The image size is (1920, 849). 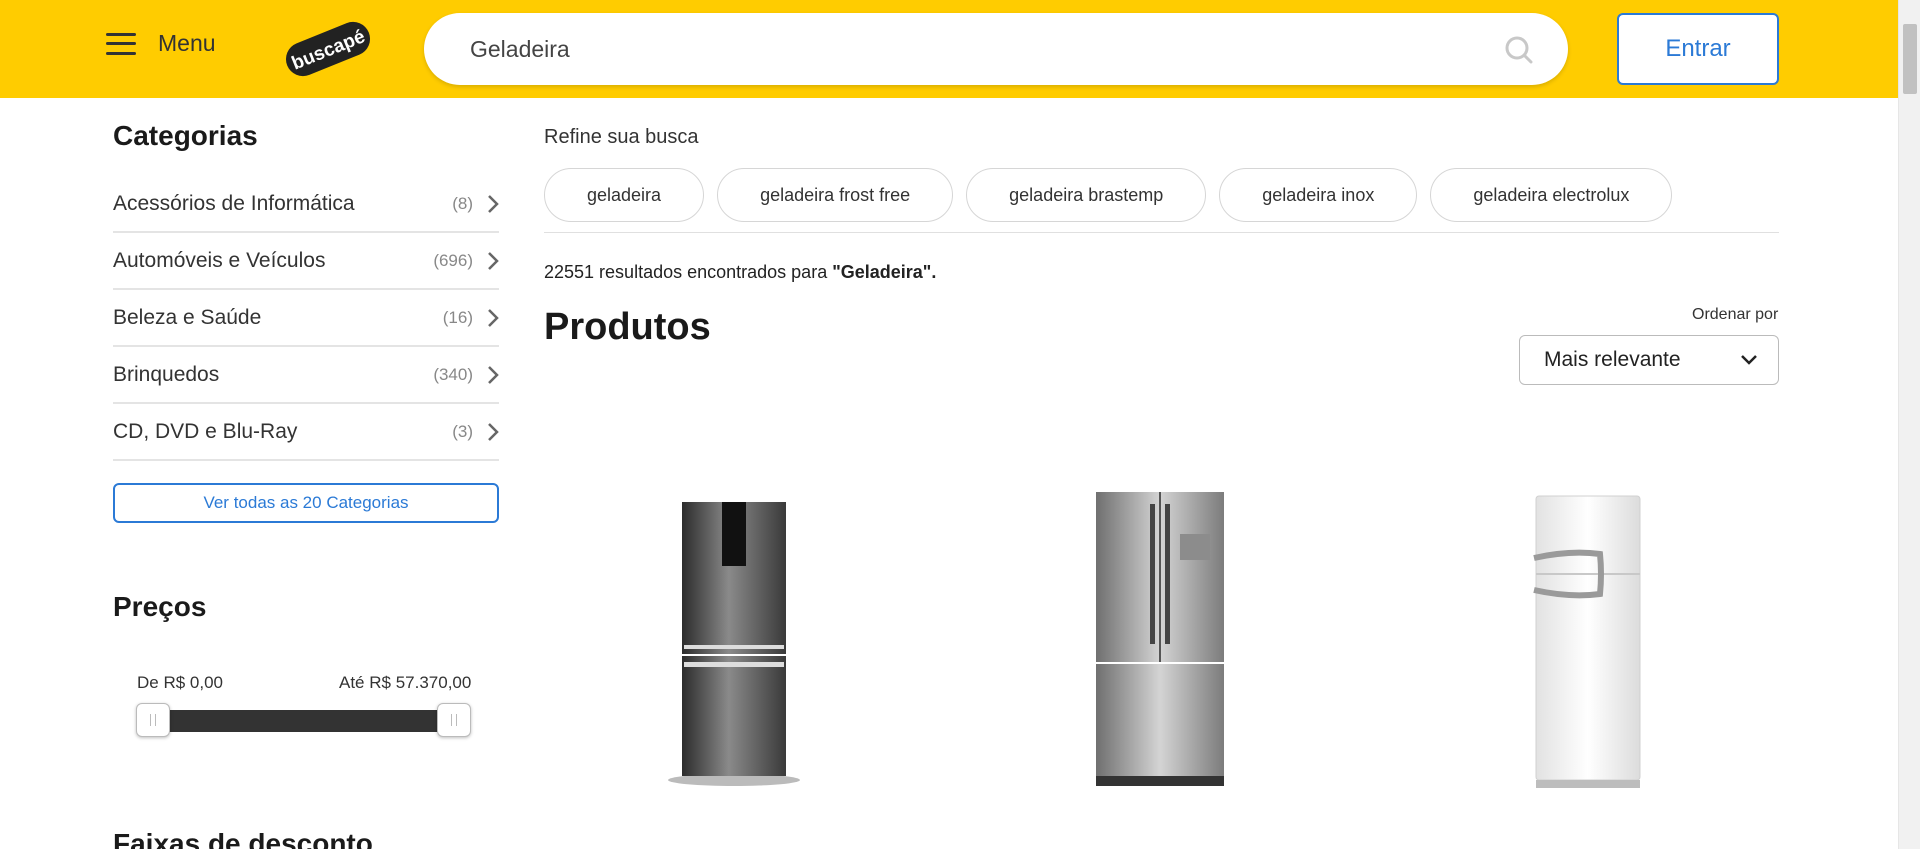 What do you see at coordinates (621, 137) in the screenshot?
I see `refine-label: Refine sua busca` at bounding box center [621, 137].